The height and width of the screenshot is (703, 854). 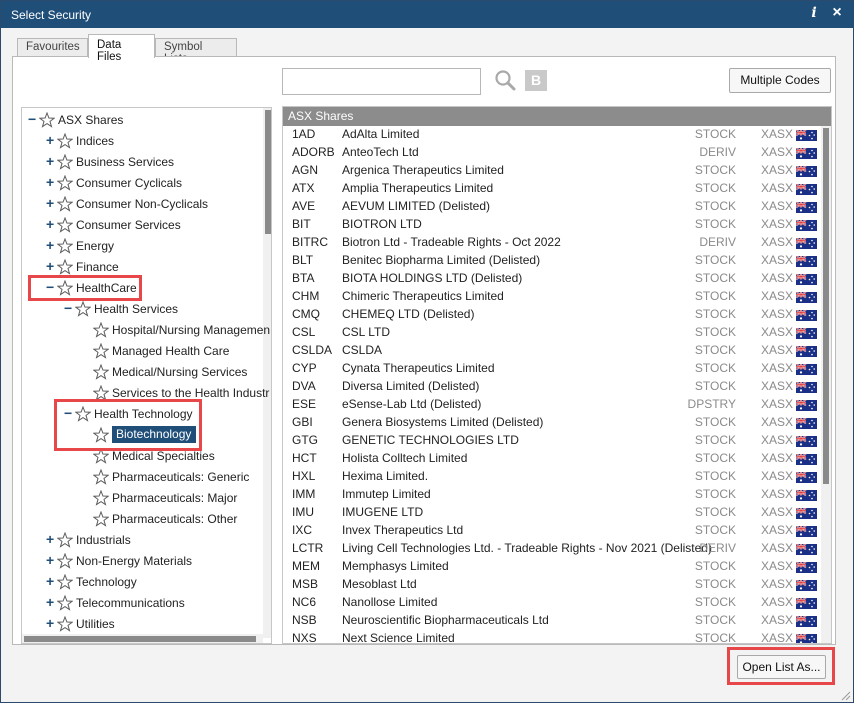 I want to click on tree-node: Pharmaceuticals: Generic, so click(x=142, y=478).